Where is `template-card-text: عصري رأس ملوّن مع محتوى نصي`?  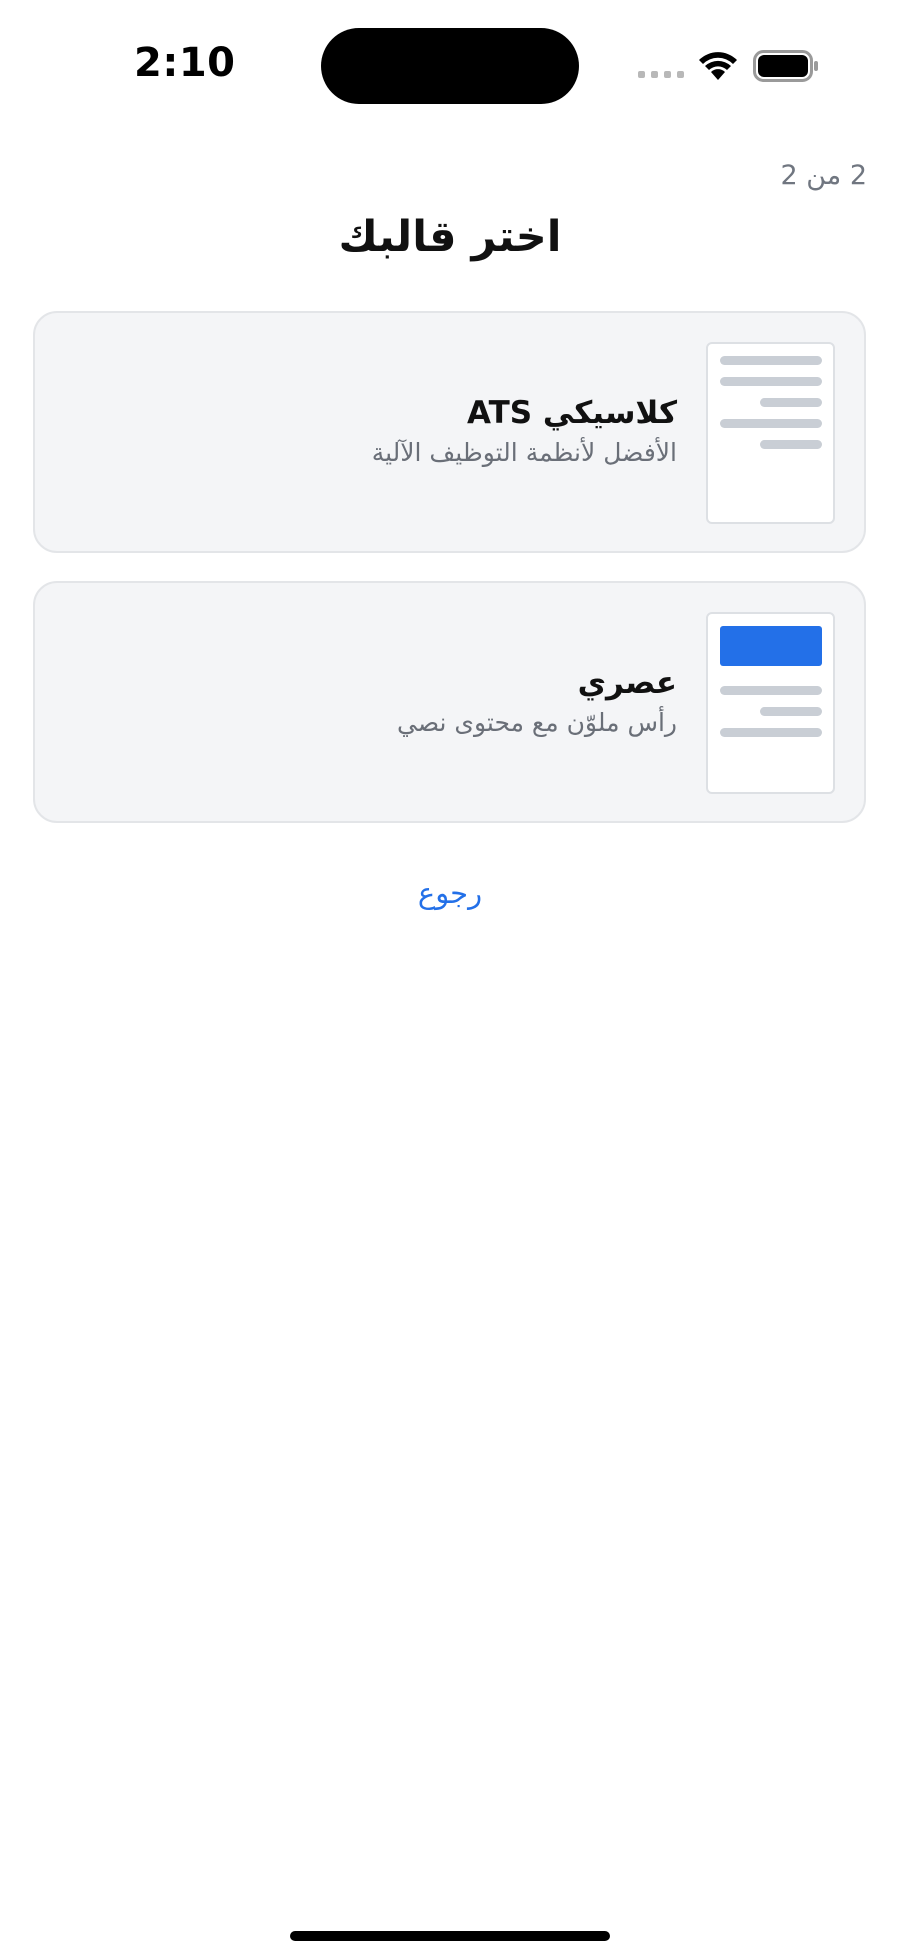
template-card-text: عصري رأس ملوّن مع محتوى نصي is located at coordinates (537, 702).